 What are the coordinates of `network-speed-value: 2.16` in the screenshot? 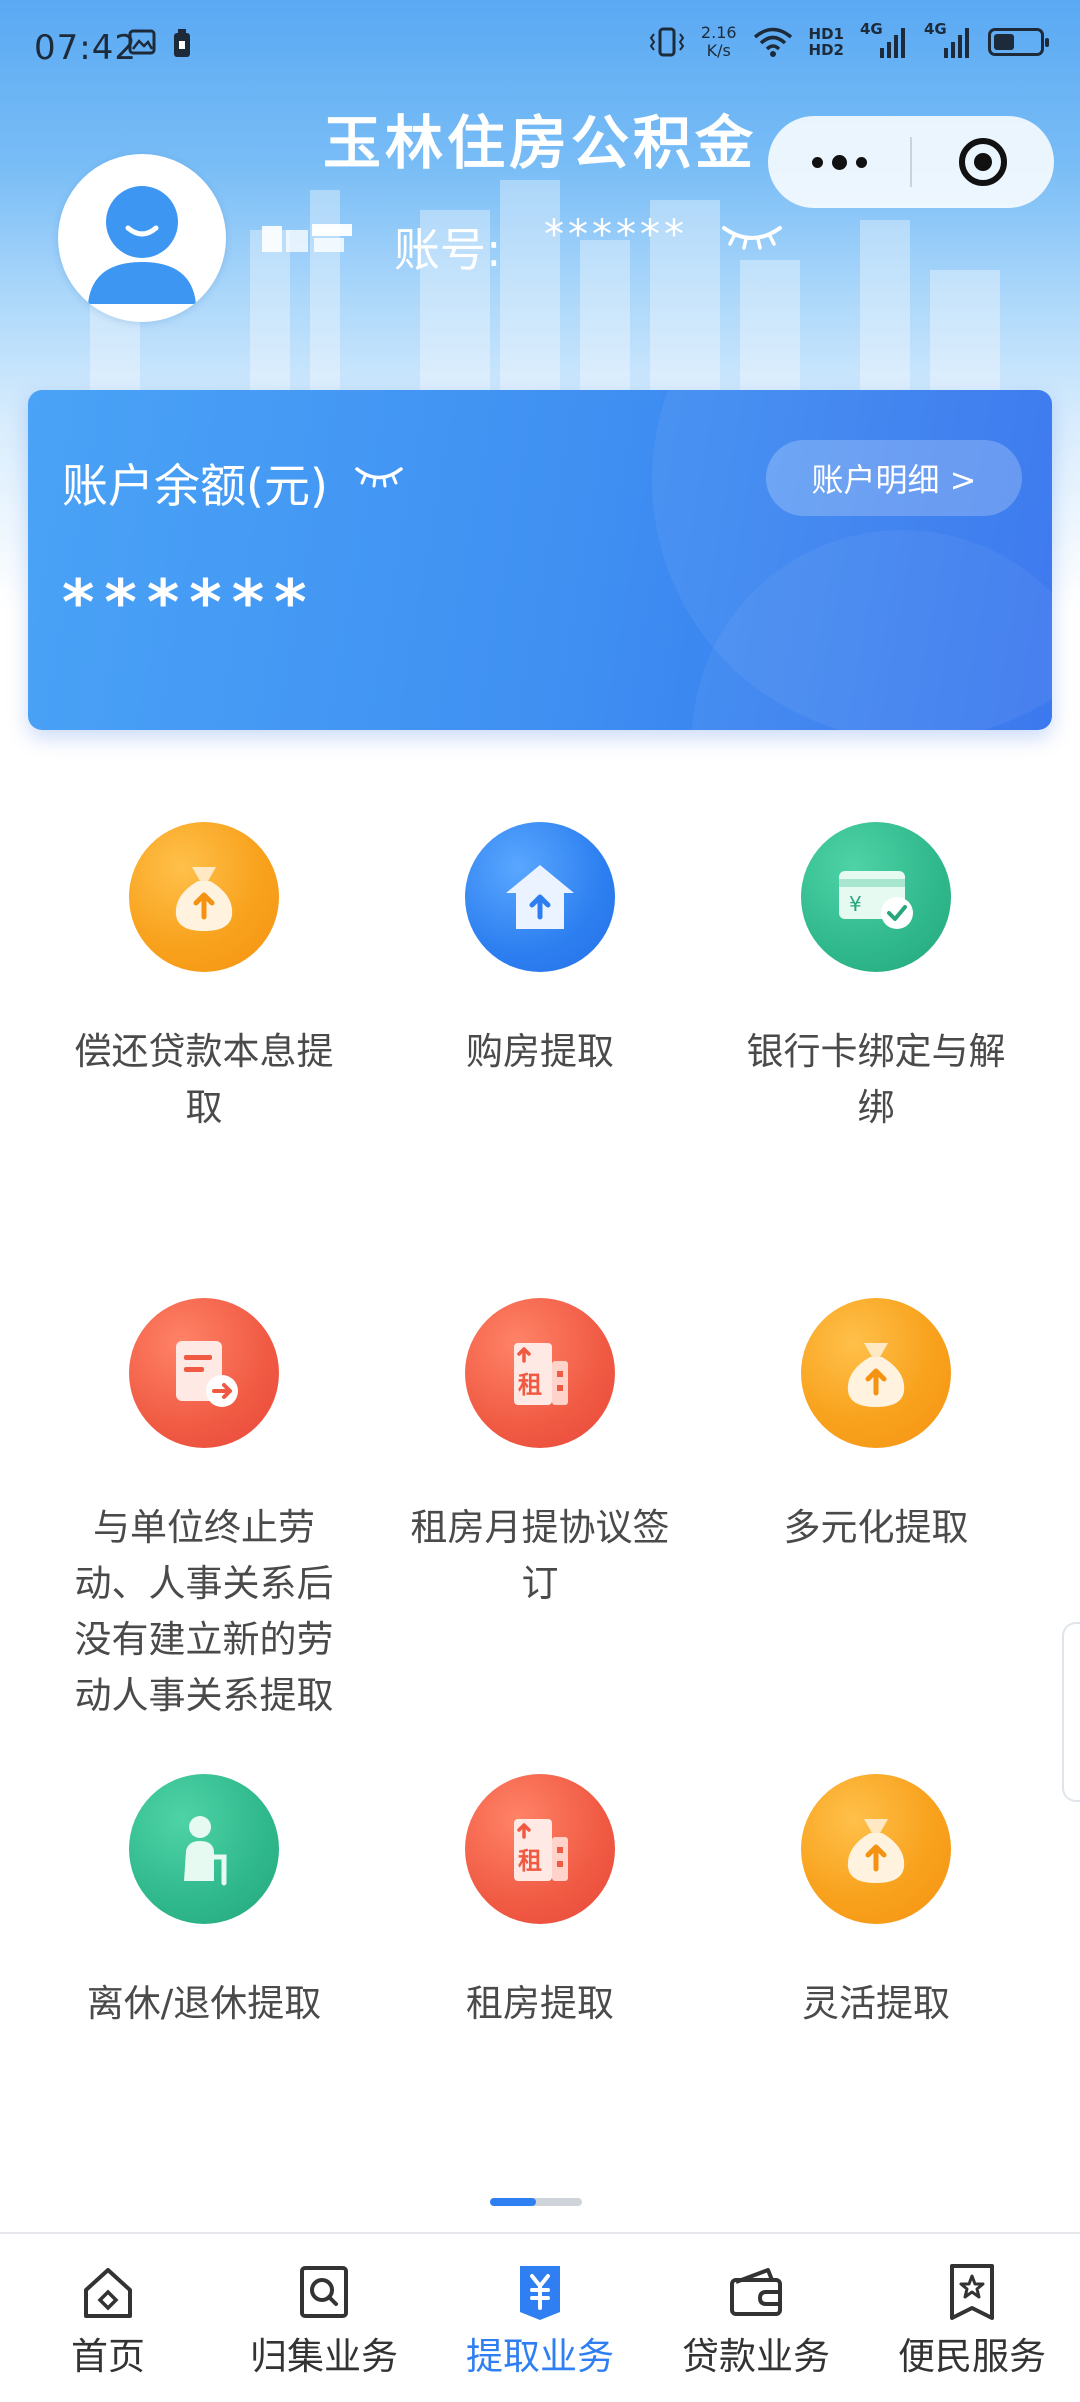 It's located at (718, 32).